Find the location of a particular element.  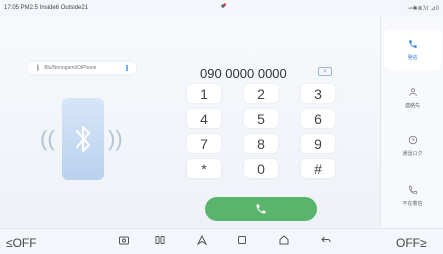

sidebar-item-label: 連絡先 is located at coordinates (412, 106).